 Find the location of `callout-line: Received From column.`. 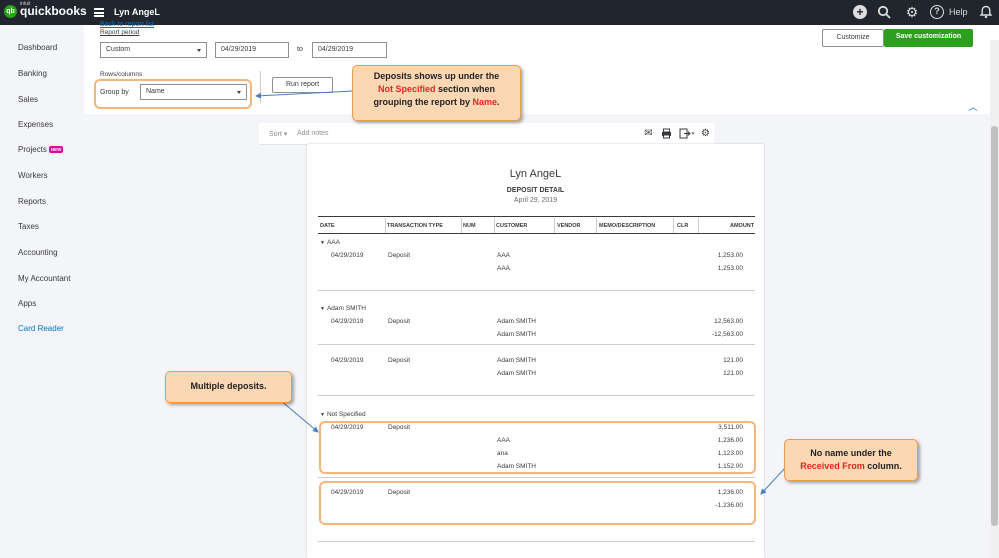

callout-line: Received From column. is located at coordinates (851, 466).